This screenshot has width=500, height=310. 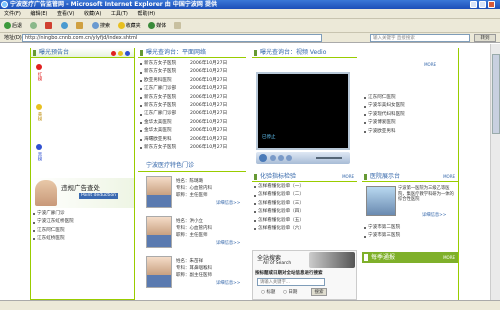 What do you see at coordinates (268, 292) in the screenshot?
I see `title-radio: ○ 标题` at bounding box center [268, 292].